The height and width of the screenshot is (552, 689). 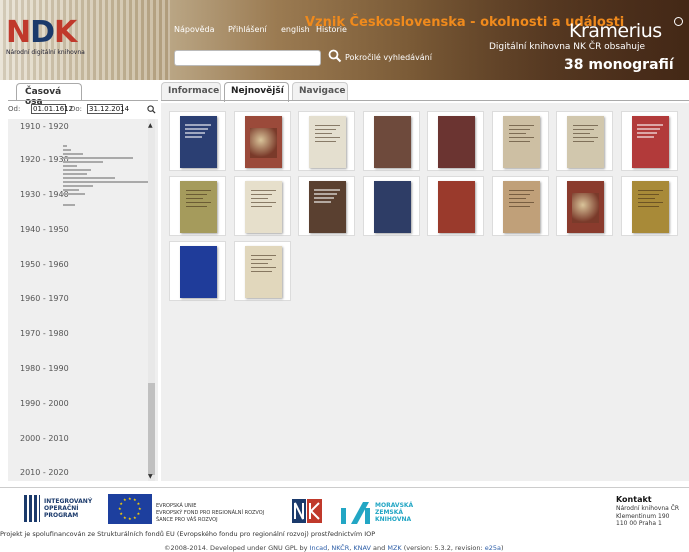 I want to click on eu-text-line: EVROPSKÝ FOND PRO REGIONÁLNÍ ROZVOJ, so click(x=210, y=513).